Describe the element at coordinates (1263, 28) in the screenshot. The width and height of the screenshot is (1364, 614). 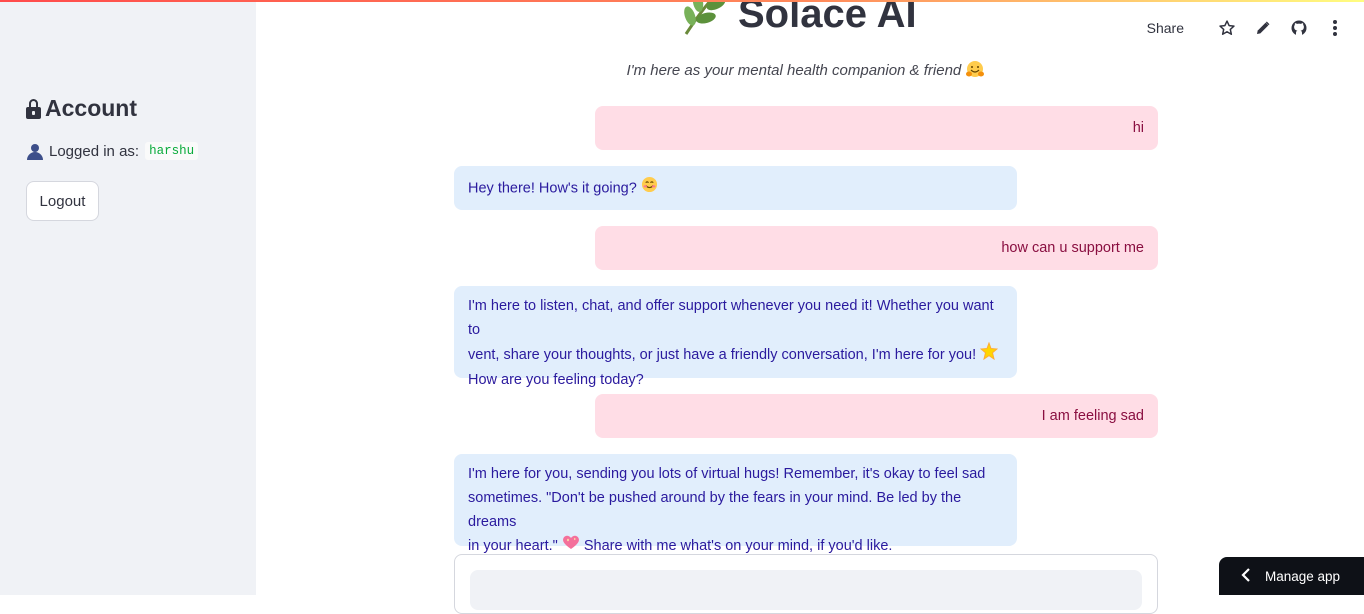
I see `pencil-icon` at that location.